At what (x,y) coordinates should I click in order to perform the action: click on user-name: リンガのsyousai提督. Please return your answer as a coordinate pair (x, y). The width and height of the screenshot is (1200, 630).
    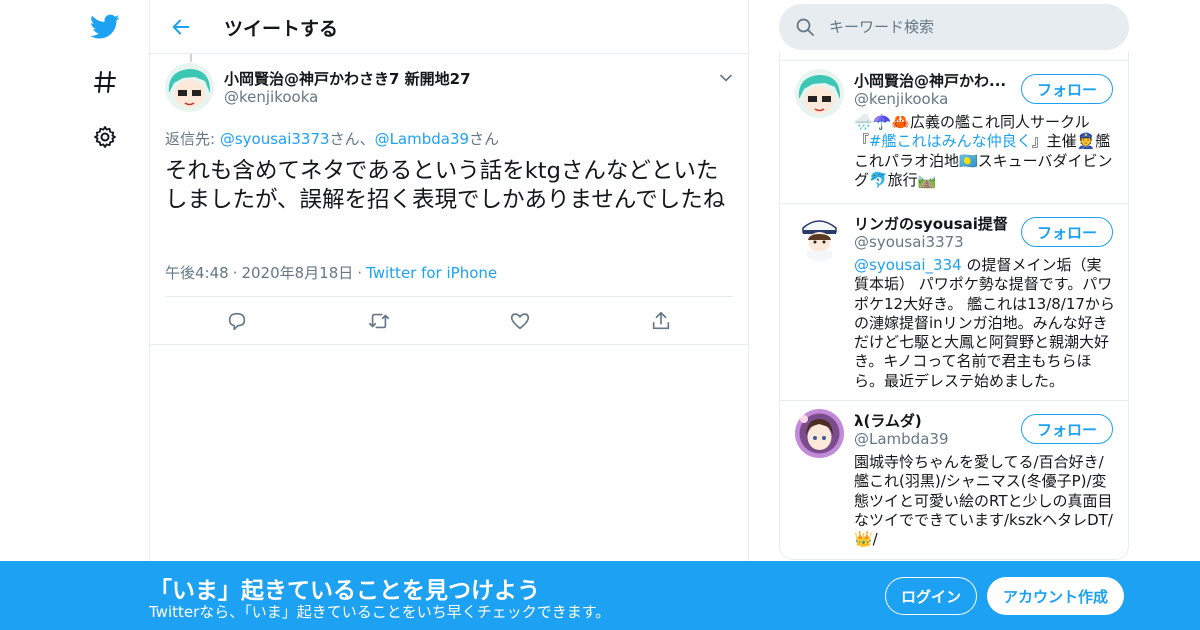
    Looking at the image, I should click on (931, 223).